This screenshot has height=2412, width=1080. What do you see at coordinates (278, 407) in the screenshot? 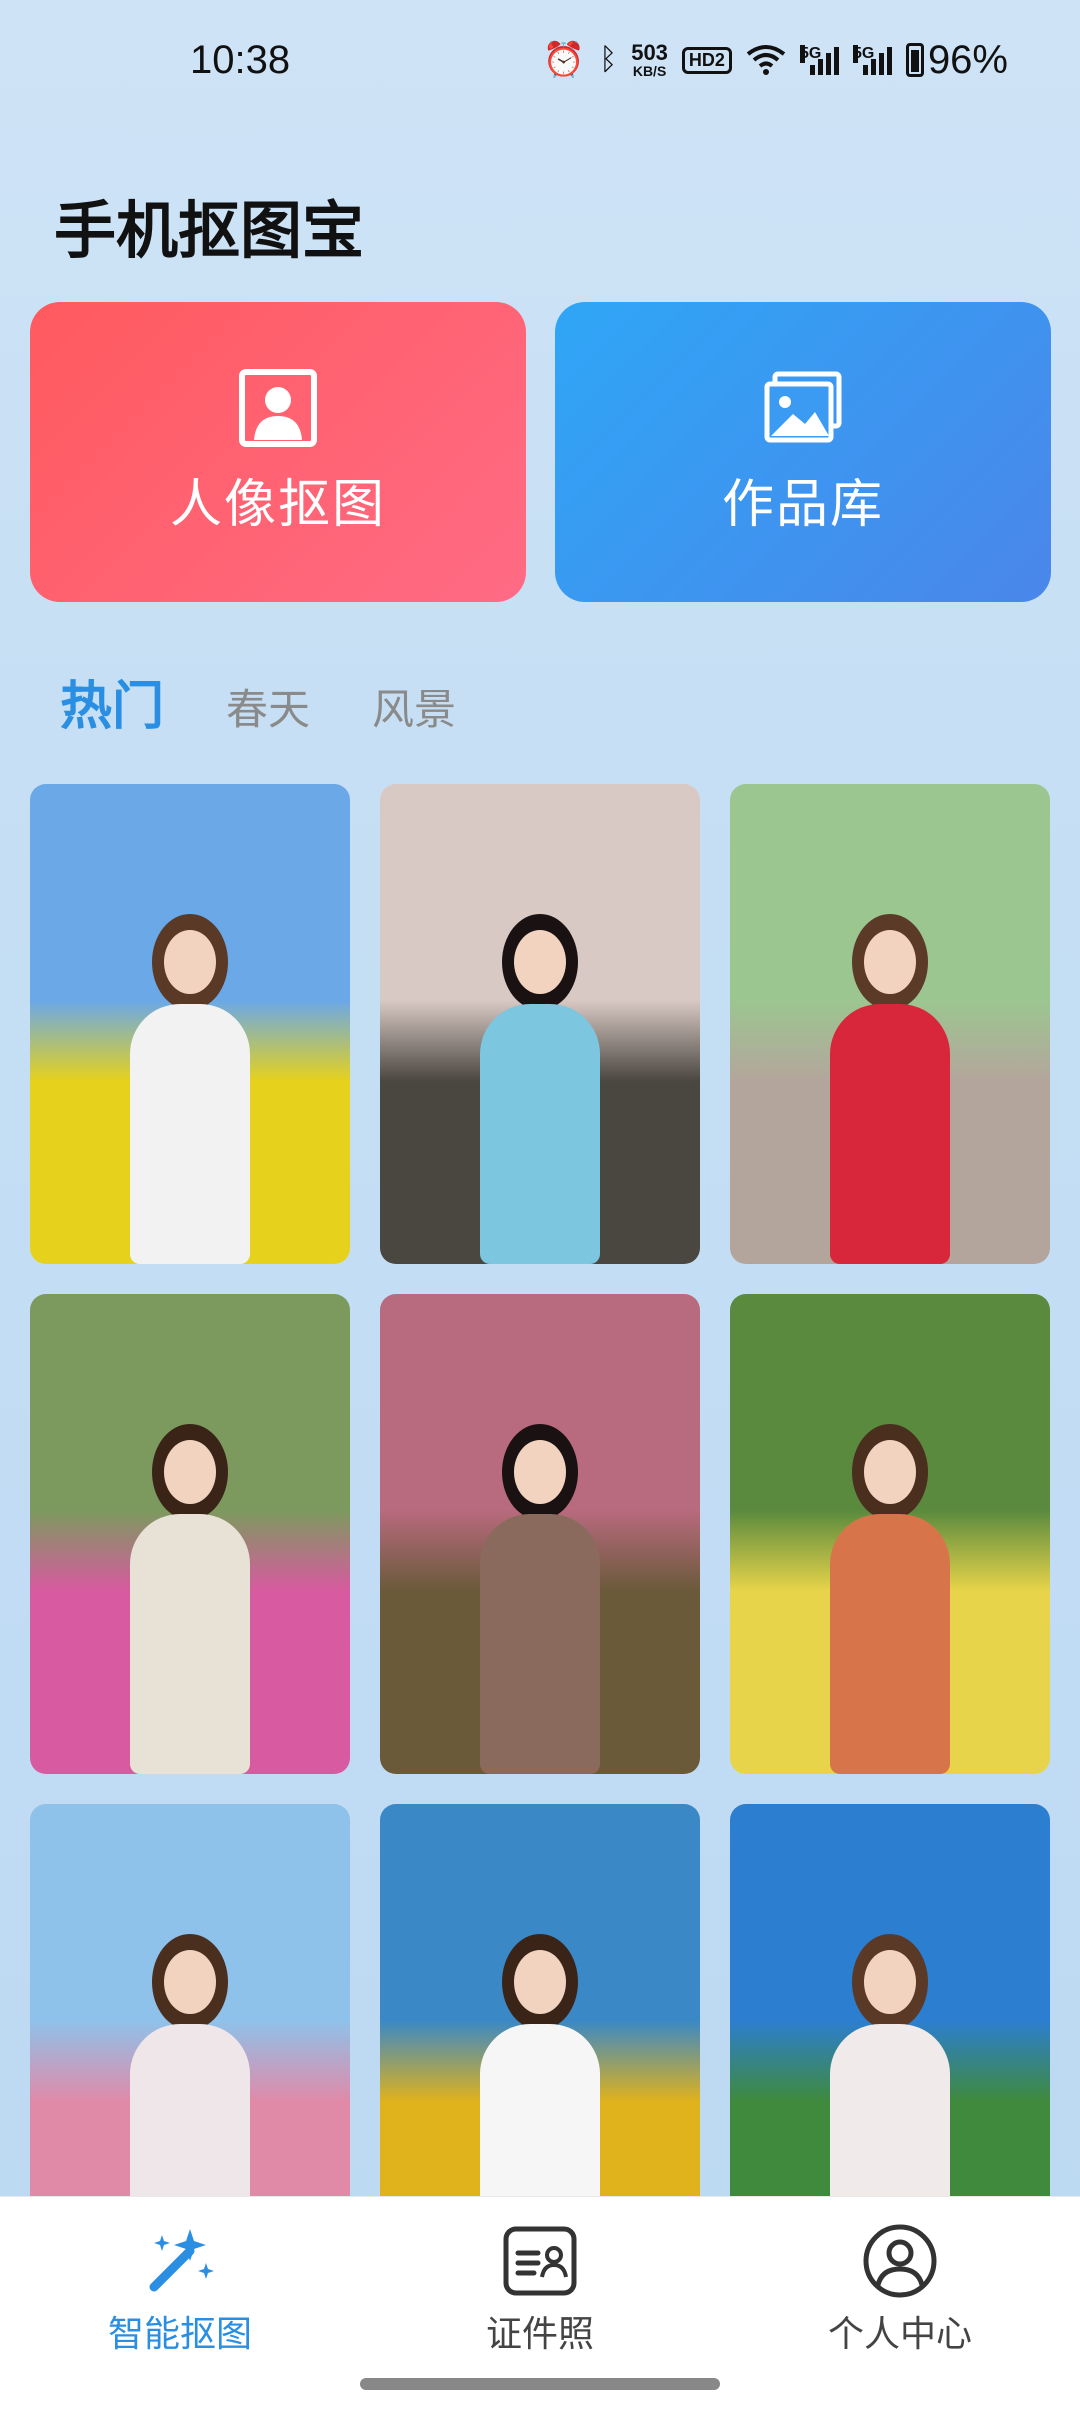
I see `portrait-icon` at bounding box center [278, 407].